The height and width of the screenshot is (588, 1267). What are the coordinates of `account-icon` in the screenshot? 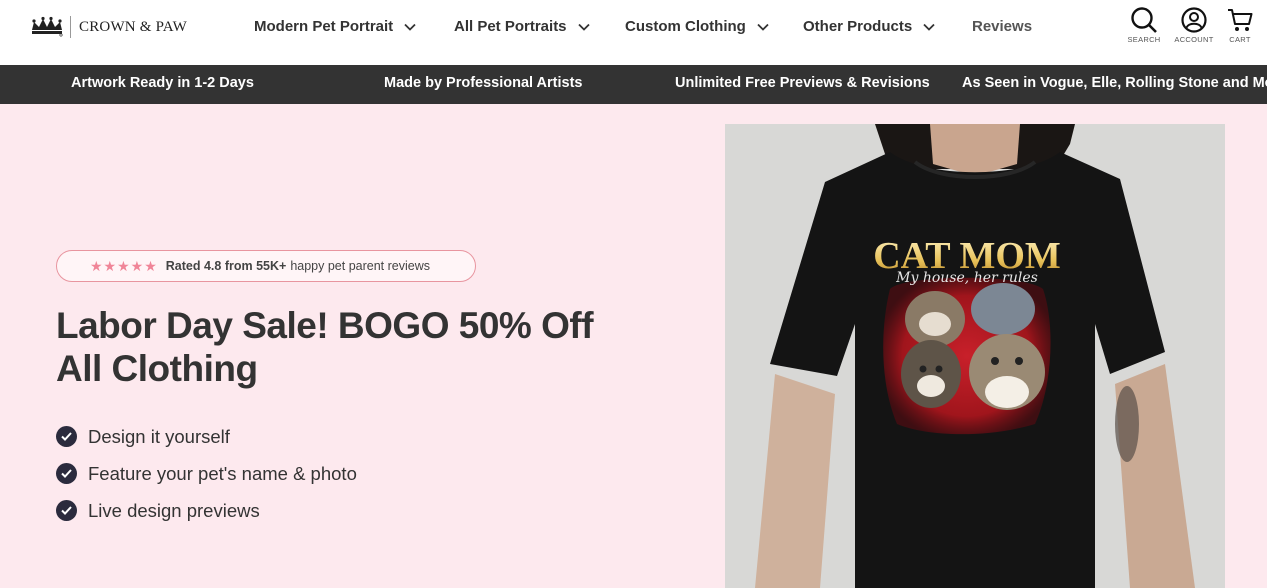 It's located at (1194, 20).